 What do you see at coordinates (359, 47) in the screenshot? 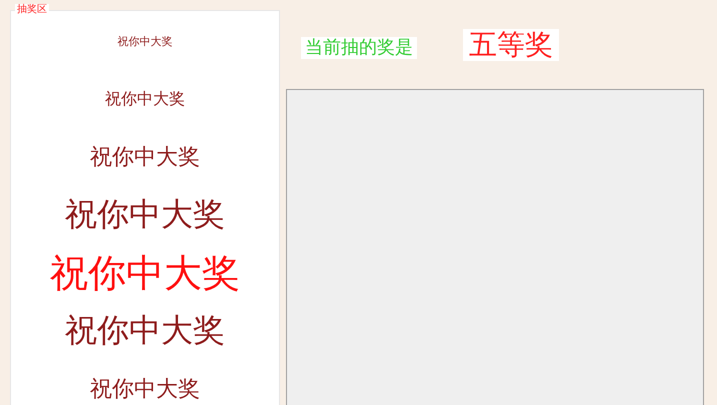
I see `current-prize-label: 当前抽的奖是` at bounding box center [359, 47].